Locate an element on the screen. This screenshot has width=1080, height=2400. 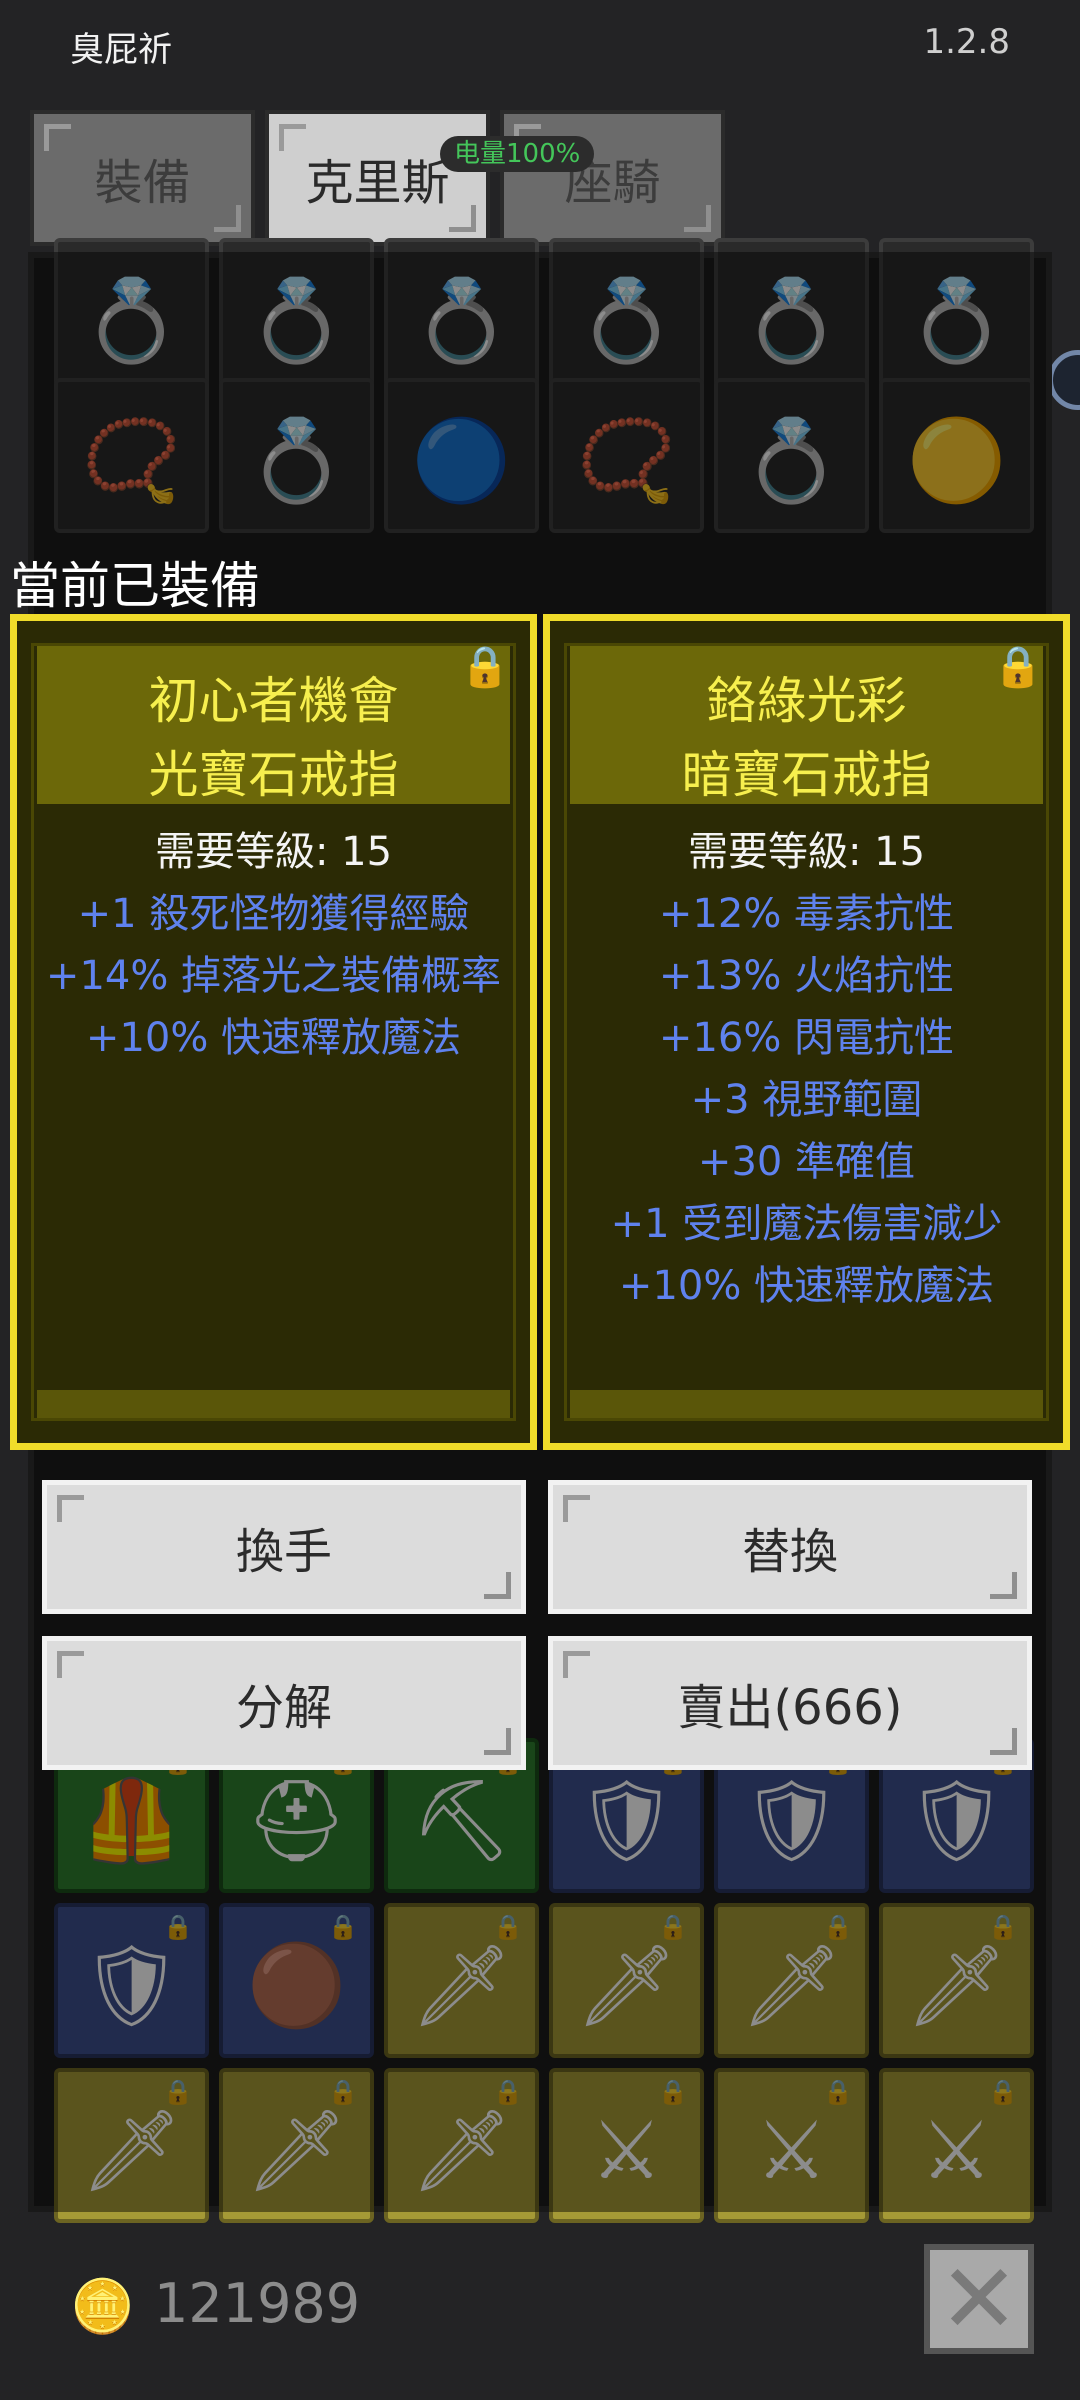
item-stat: +3 視野範圍 is located at coordinates (806, 1100).